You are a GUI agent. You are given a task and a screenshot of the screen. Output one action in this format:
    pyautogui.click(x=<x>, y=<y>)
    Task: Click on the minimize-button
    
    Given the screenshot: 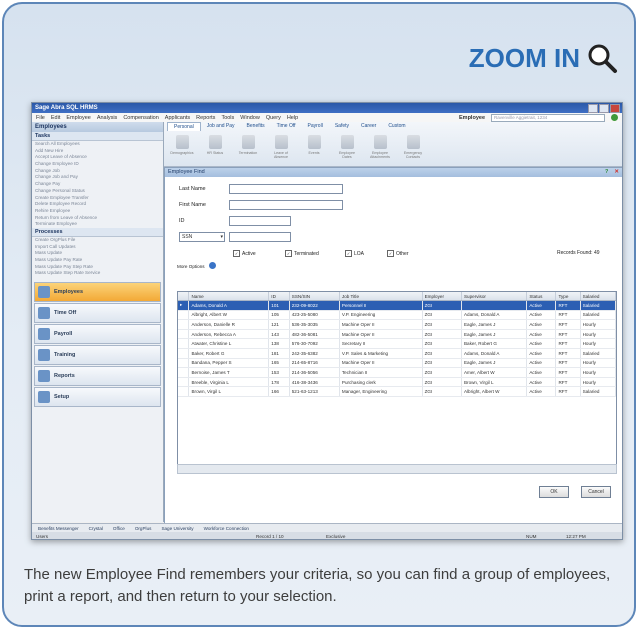 What is the action you would take?
    pyautogui.click(x=593, y=108)
    